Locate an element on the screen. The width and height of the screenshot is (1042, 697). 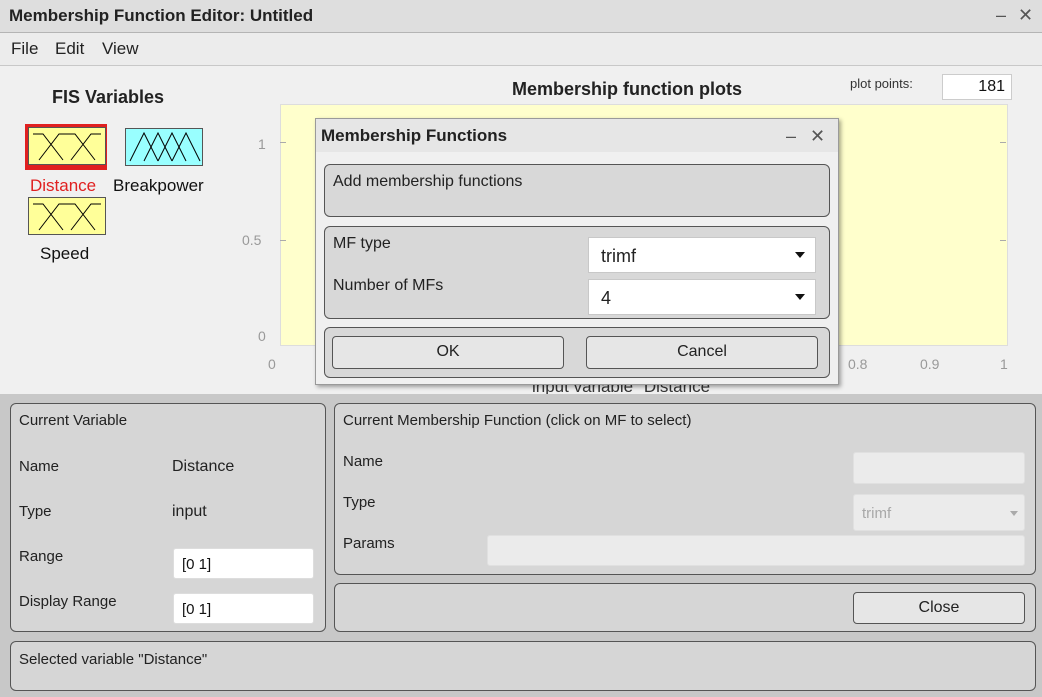
dialog-buttons-panel: OK Cancel is located at coordinates (577, 352).